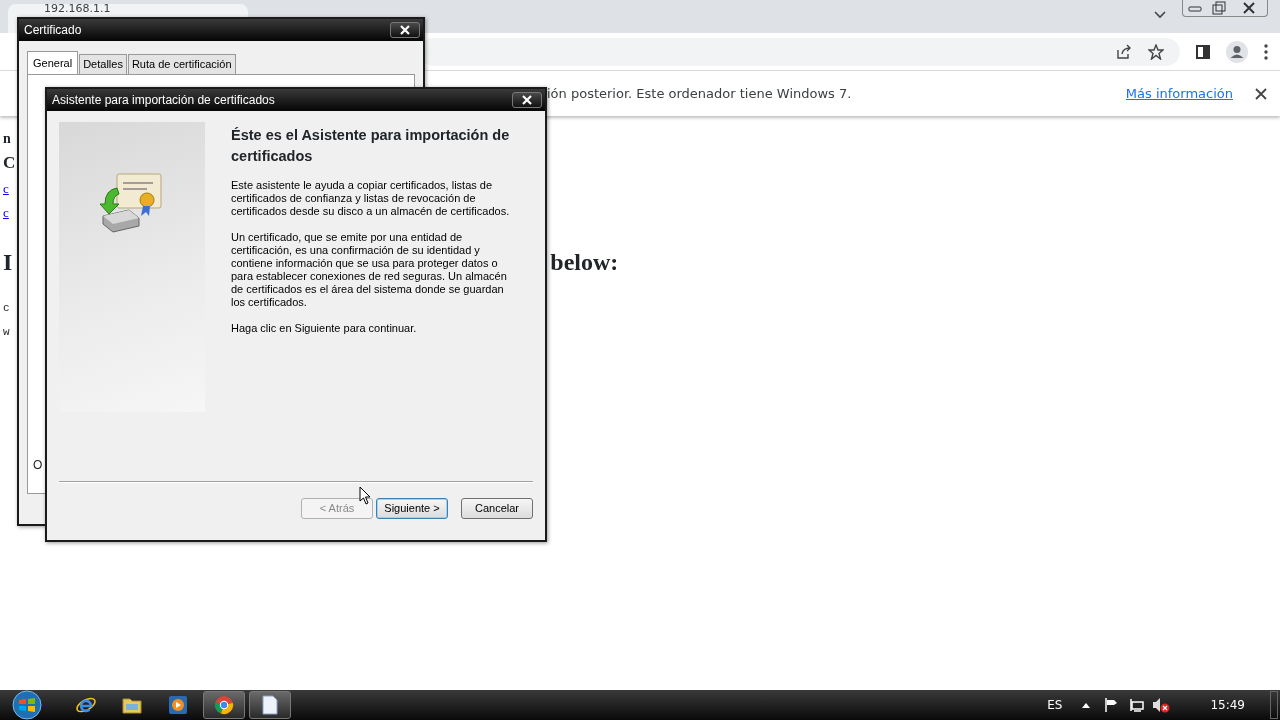 This screenshot has height=720, width=1280. I want to click on page-heading: I, so click(8, 262).